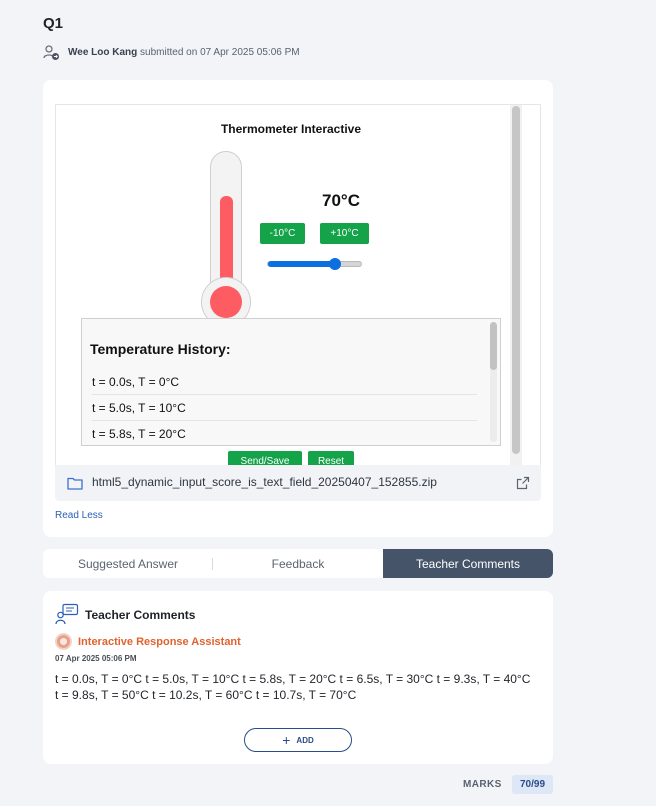  What do you see at coordinates (96, 658) in the screenshot?
I see `comment-date: 07 Apr 2025 05:06 PM` at bounding box center [96, 658].